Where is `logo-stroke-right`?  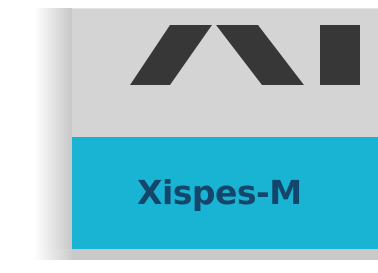
logo-stroke-right is located at coordinates (260, 55).